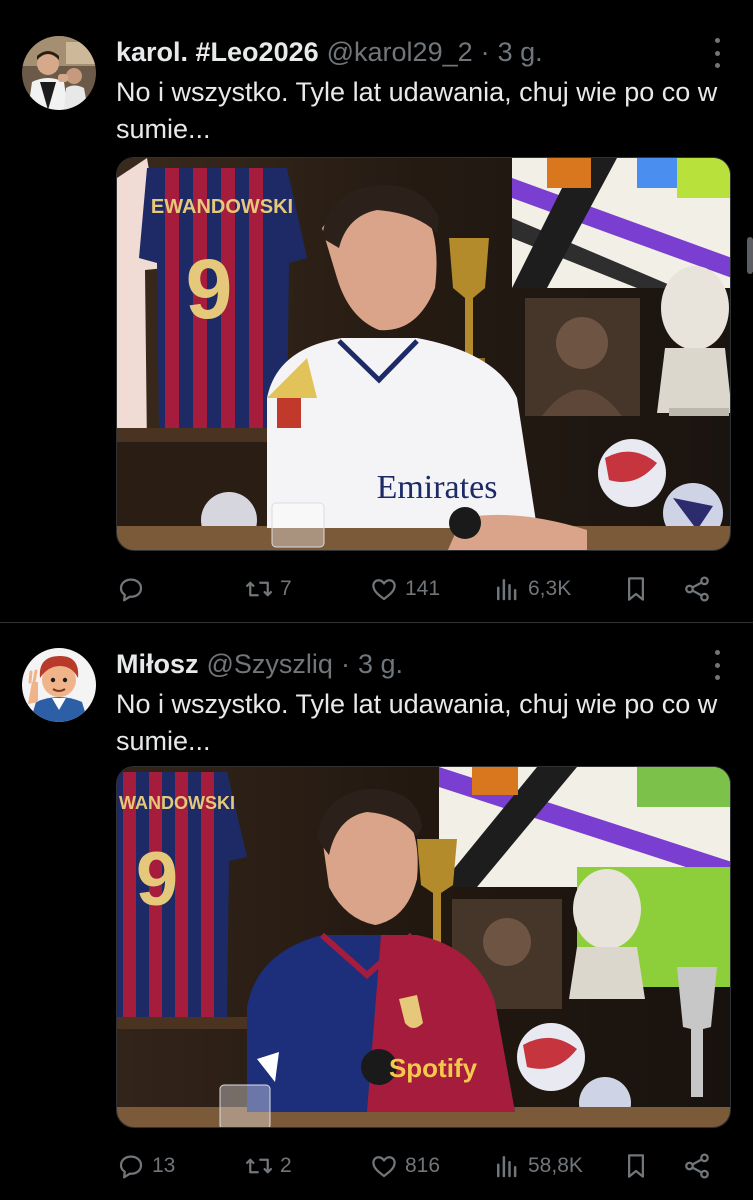 The height and width of the screenshot is (1200, 753). I want to click on retweet-button: 2, so click(268, 1166).